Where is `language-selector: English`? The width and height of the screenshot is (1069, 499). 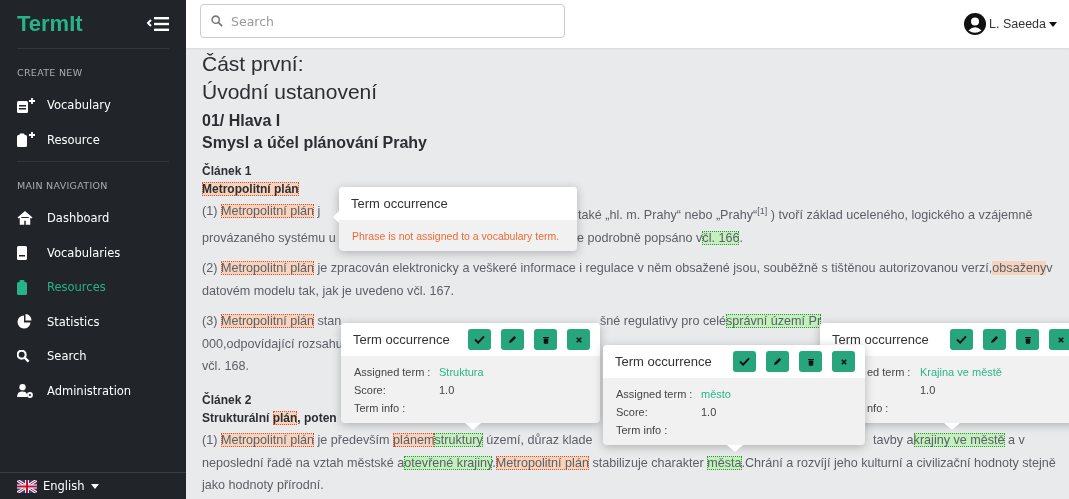 language-selector: English is located at coordinates (93, 485).